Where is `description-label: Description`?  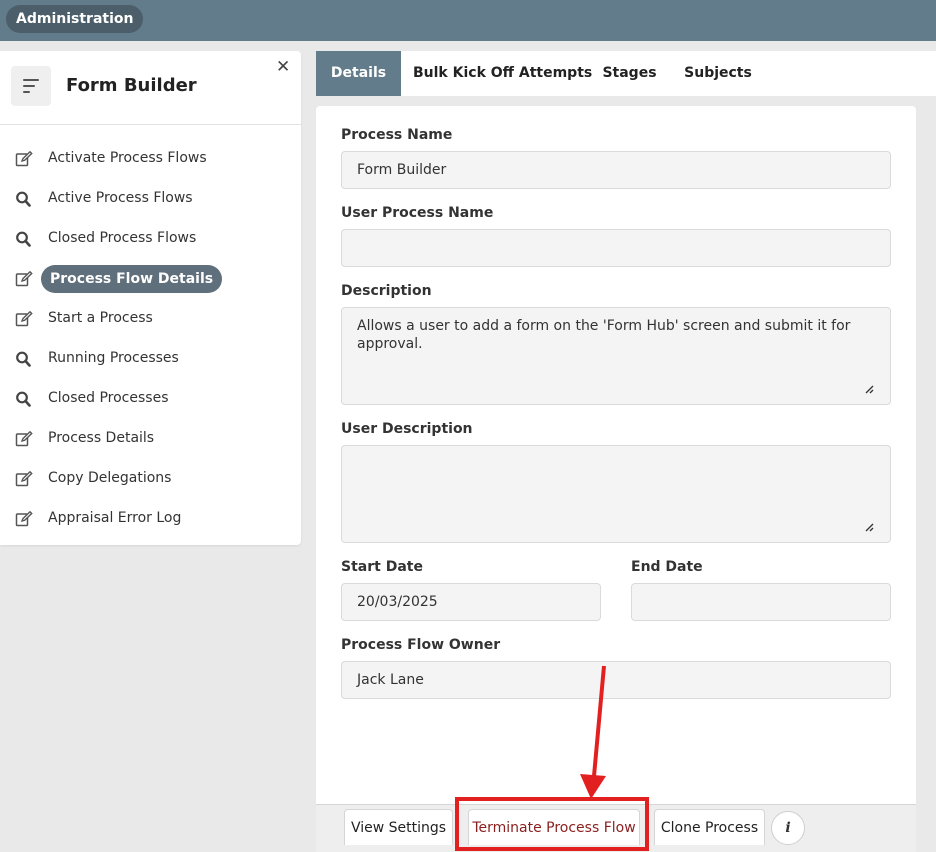
description-label: Description is located at coordinates (386, 291).